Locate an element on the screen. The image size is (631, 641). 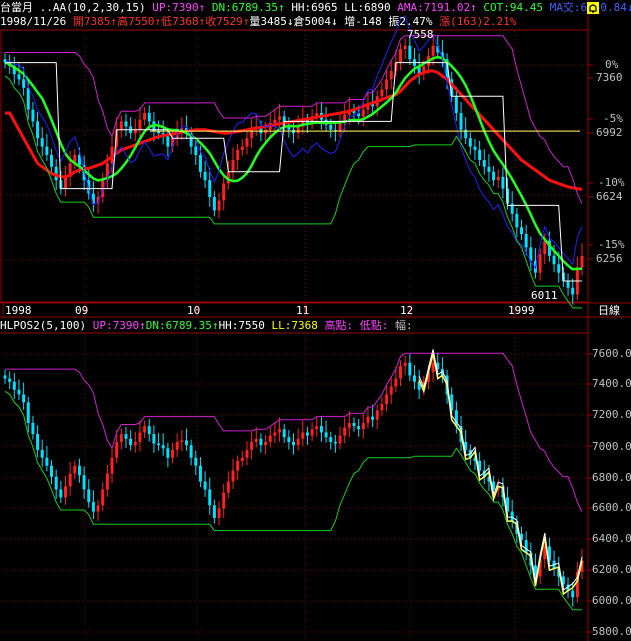
hh-value: HH:6965 is located at coordinates (314, 7).